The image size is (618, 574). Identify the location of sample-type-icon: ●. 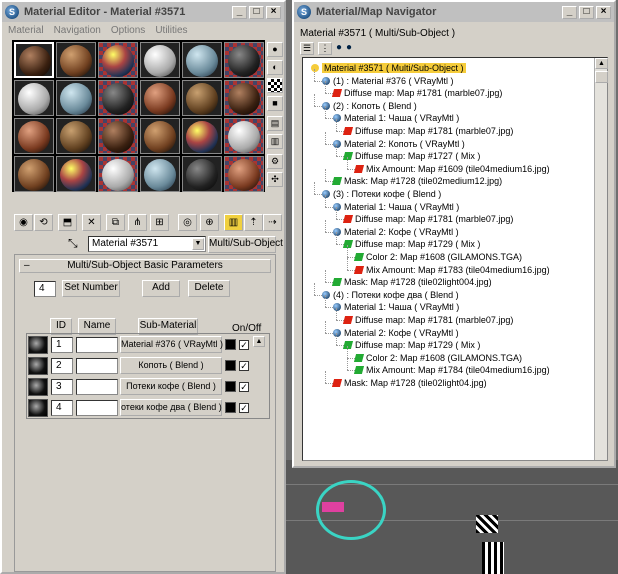
(275, 49).